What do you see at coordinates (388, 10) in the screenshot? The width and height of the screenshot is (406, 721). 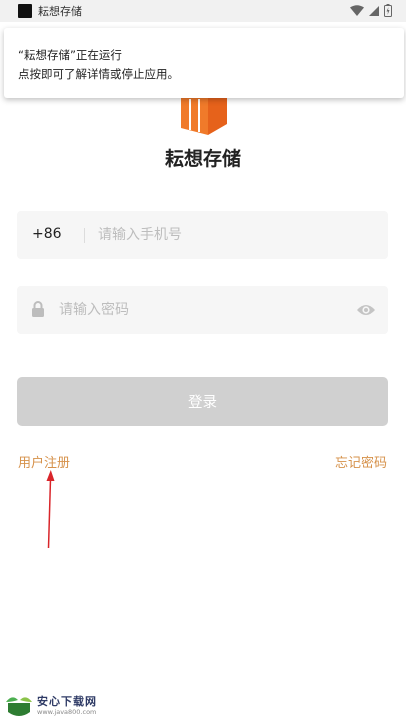 I see `battery-icon` at bounding box center [388, 10].